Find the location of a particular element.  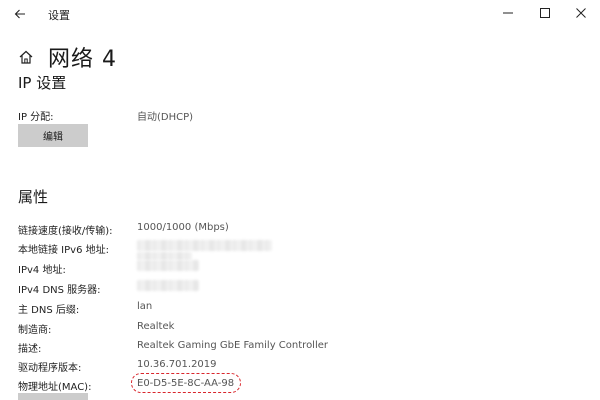

driver-version-label: 驱动程序版本: is located at coordinates (50, 368).